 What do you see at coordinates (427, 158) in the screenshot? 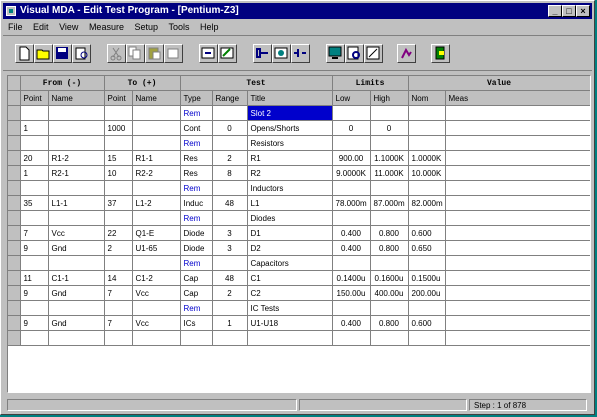
I see `nom-cell: 1.0000K` at bounding box center [427, 158].